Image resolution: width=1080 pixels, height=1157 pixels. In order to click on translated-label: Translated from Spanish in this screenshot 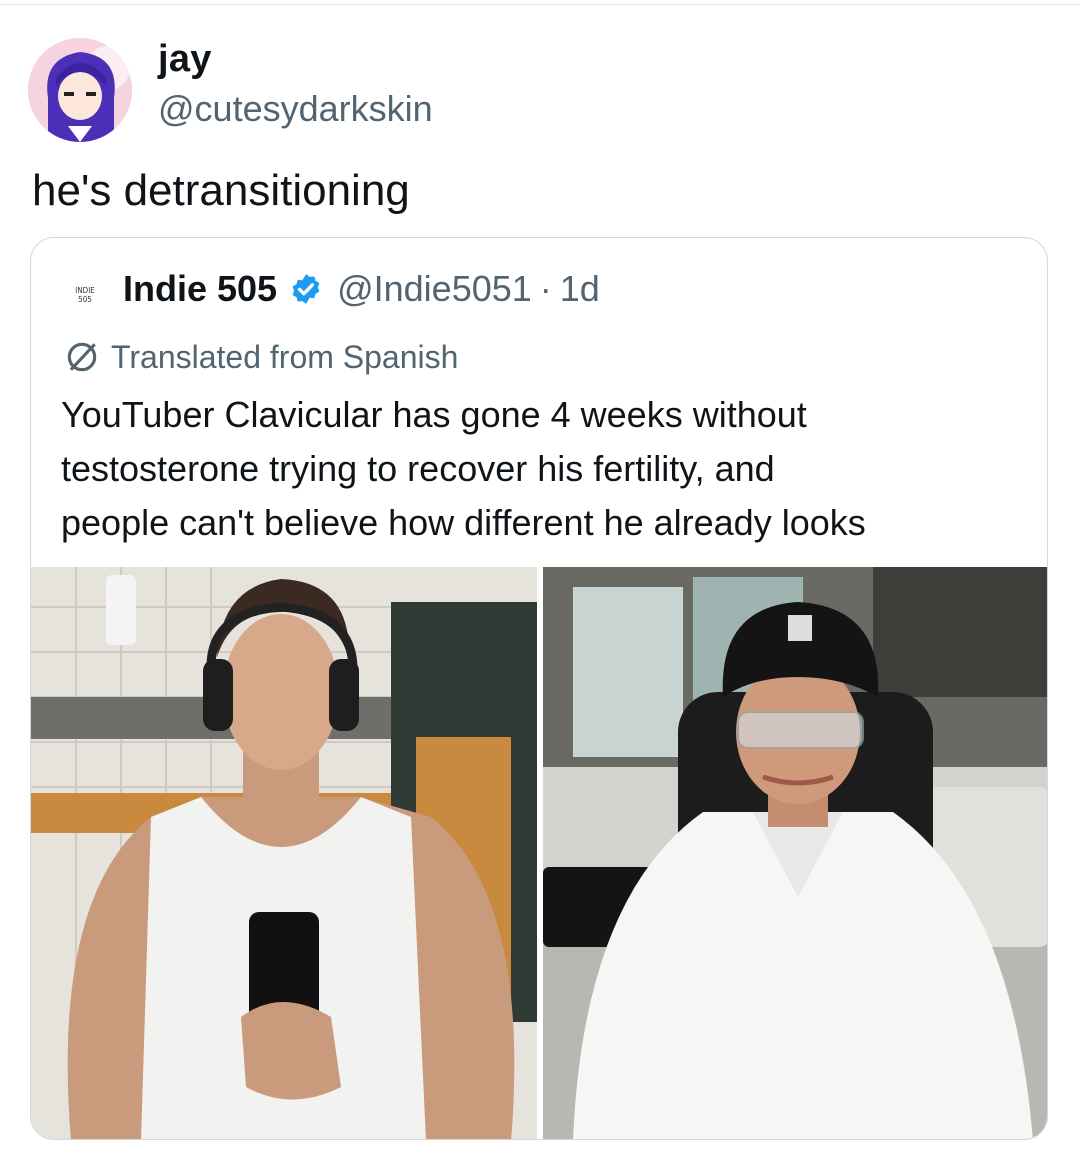, I will do `click(260, 357)`.